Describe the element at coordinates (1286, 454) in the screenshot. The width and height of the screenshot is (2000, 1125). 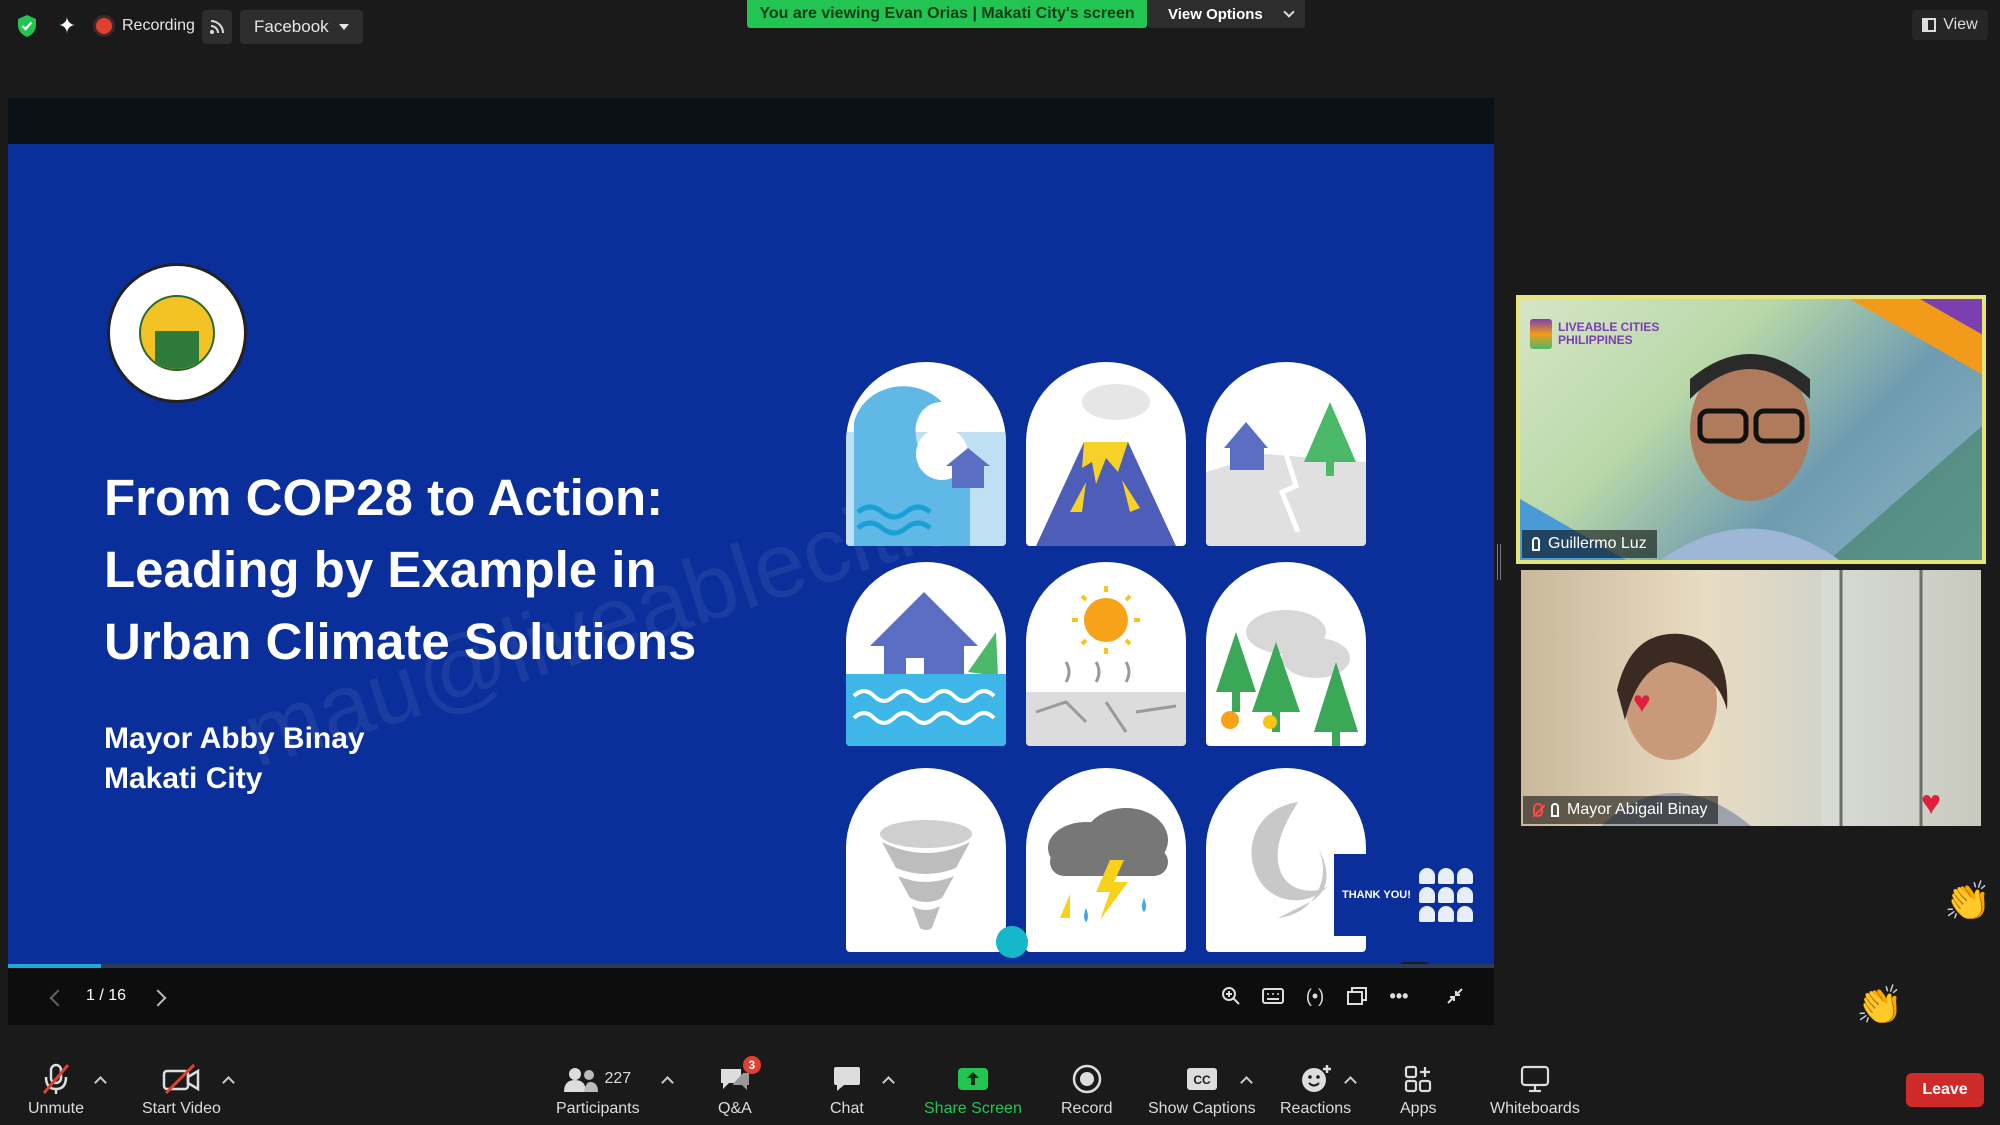
I see `earthquake-icon` at that location.